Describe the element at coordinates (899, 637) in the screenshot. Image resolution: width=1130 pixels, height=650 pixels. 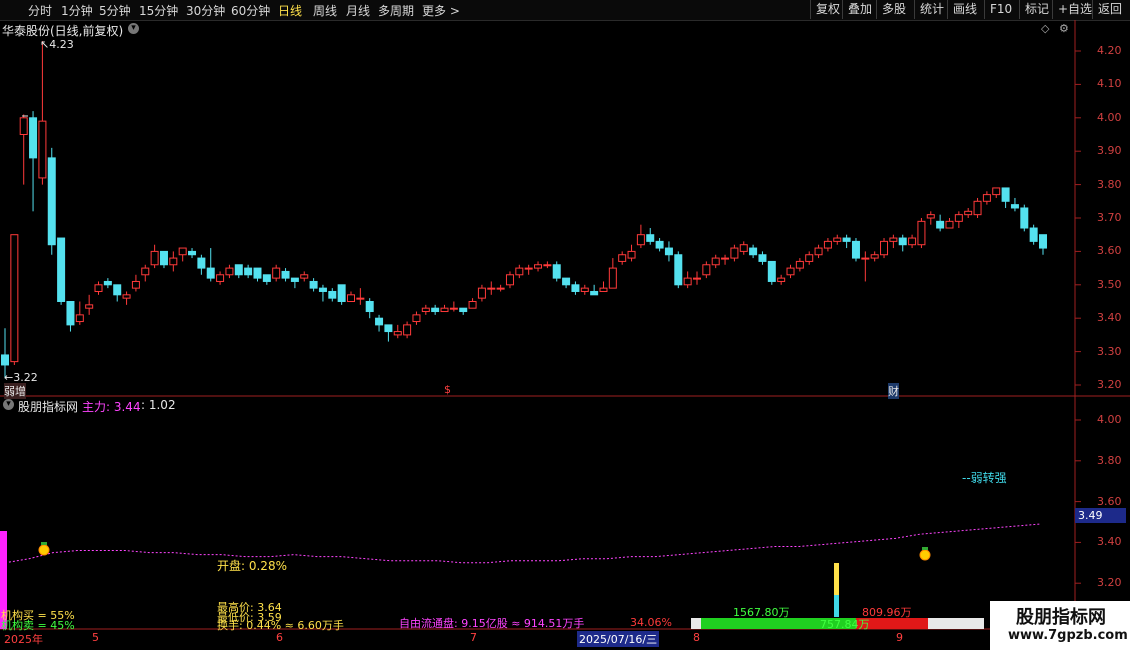
I see `date-label: 9` at that location.